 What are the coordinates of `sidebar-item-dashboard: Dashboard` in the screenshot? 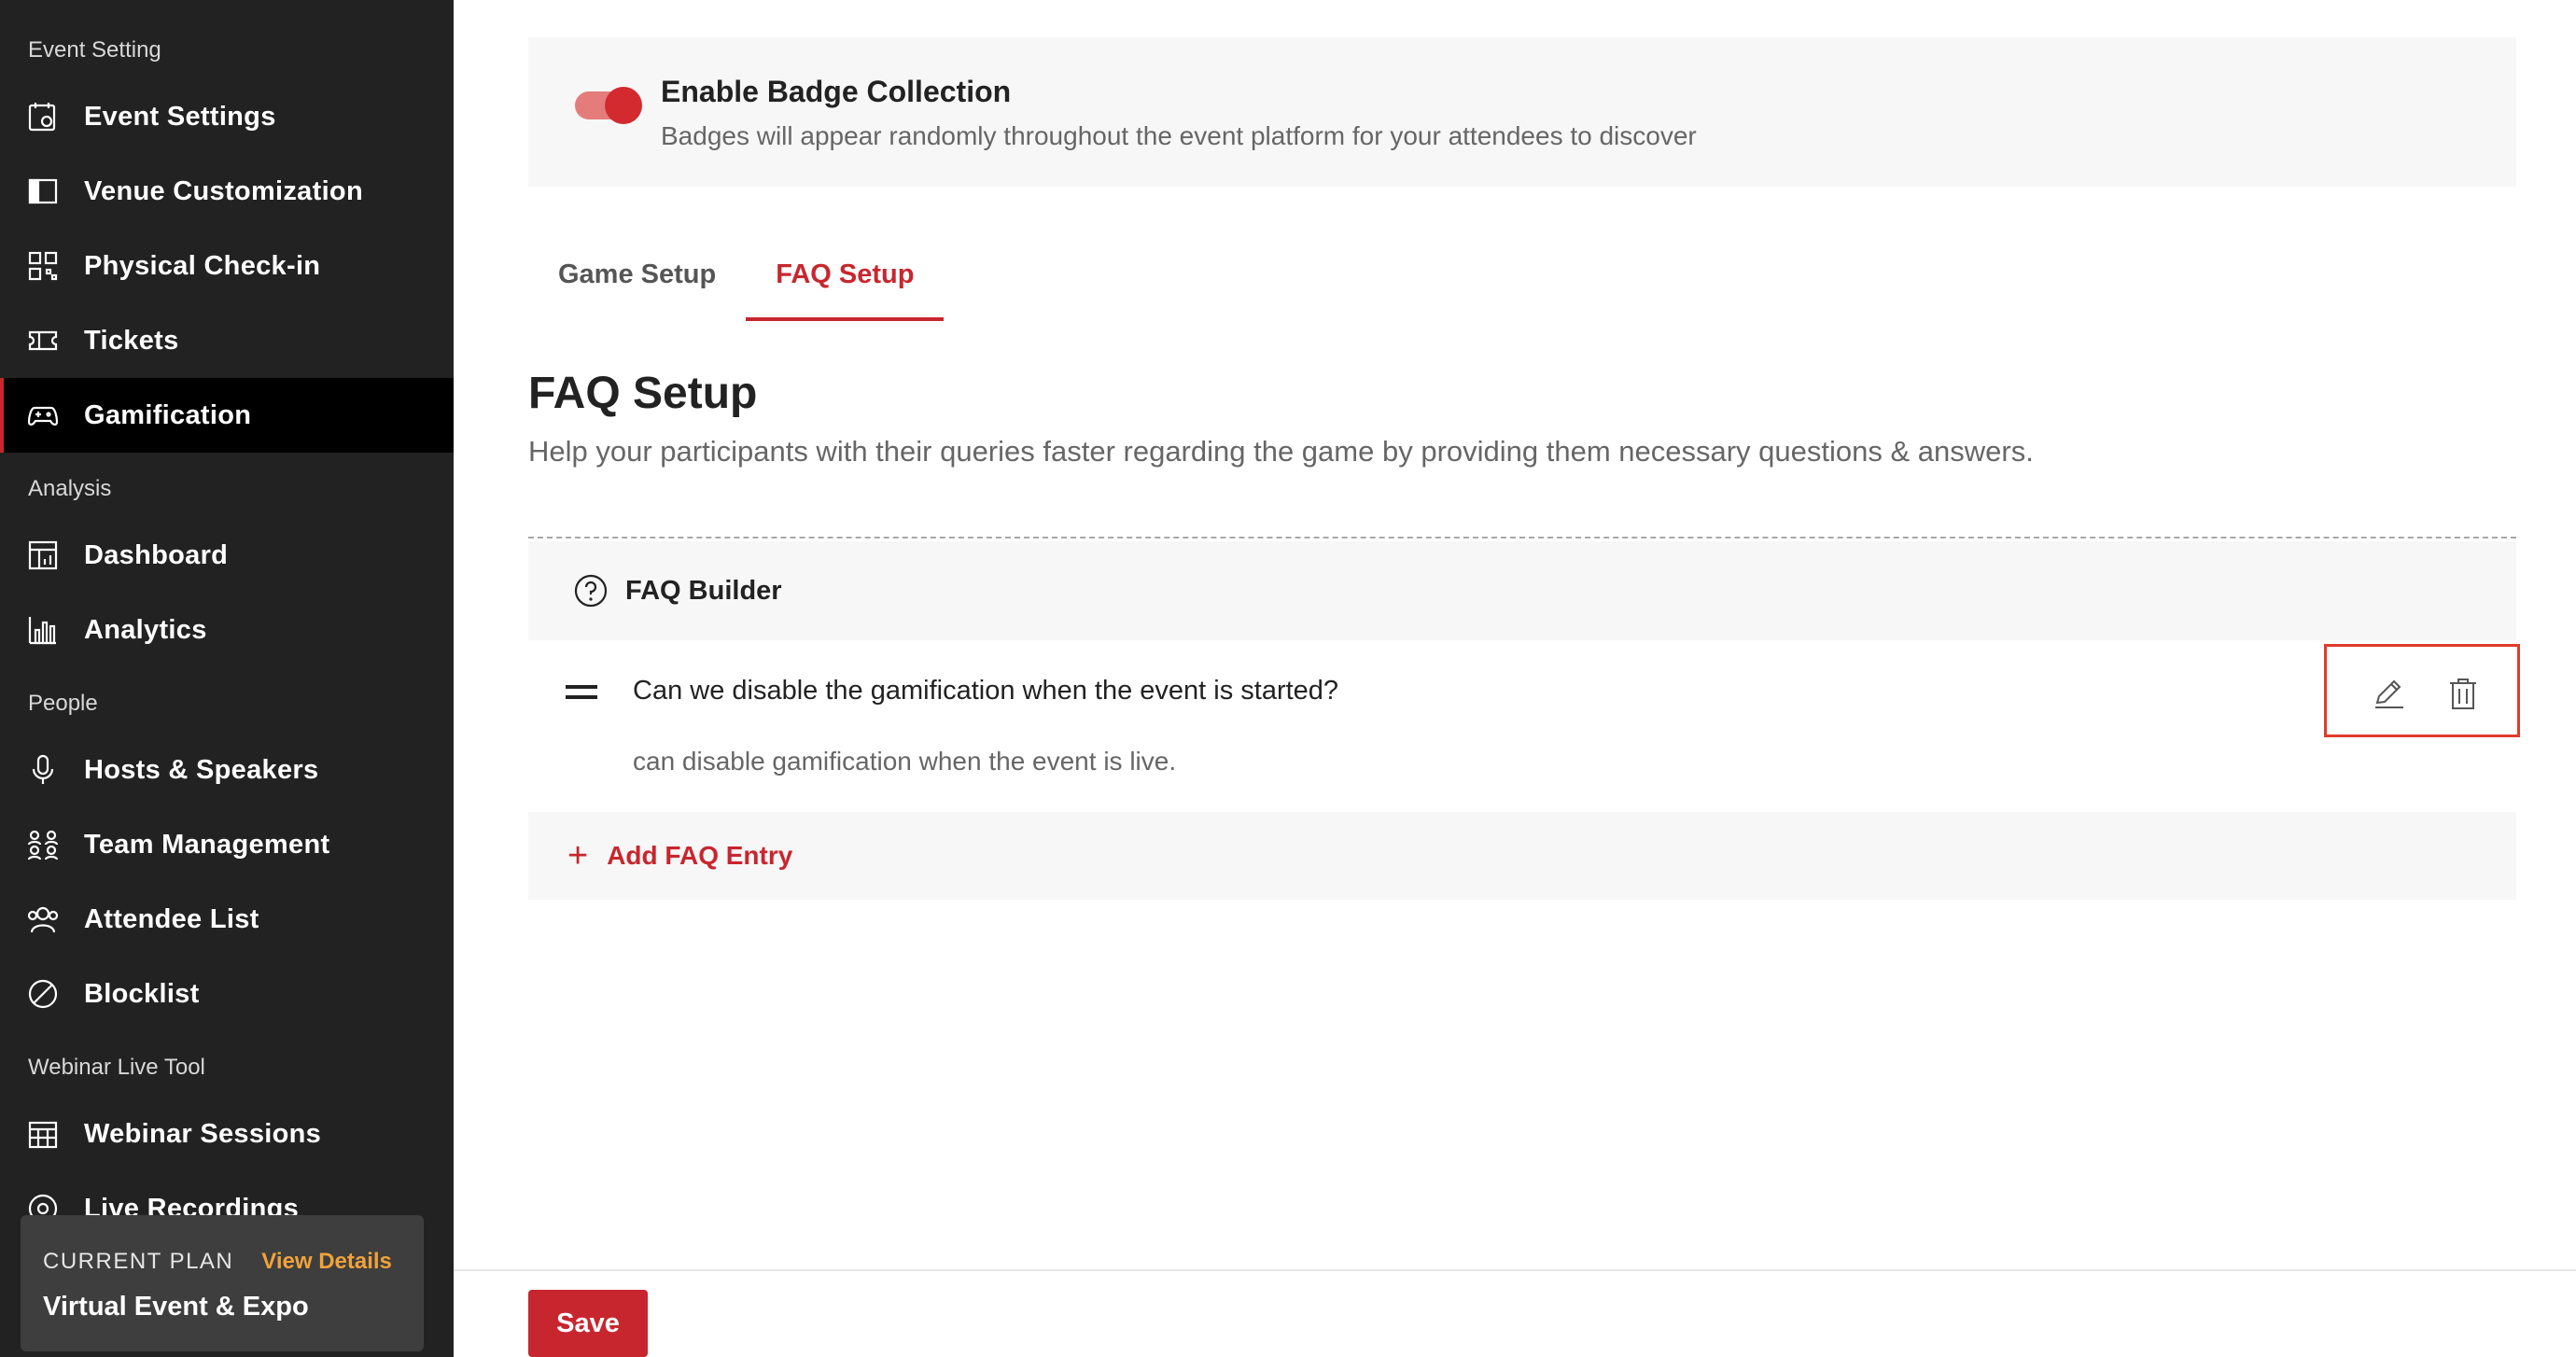 It's located at (227, 555).